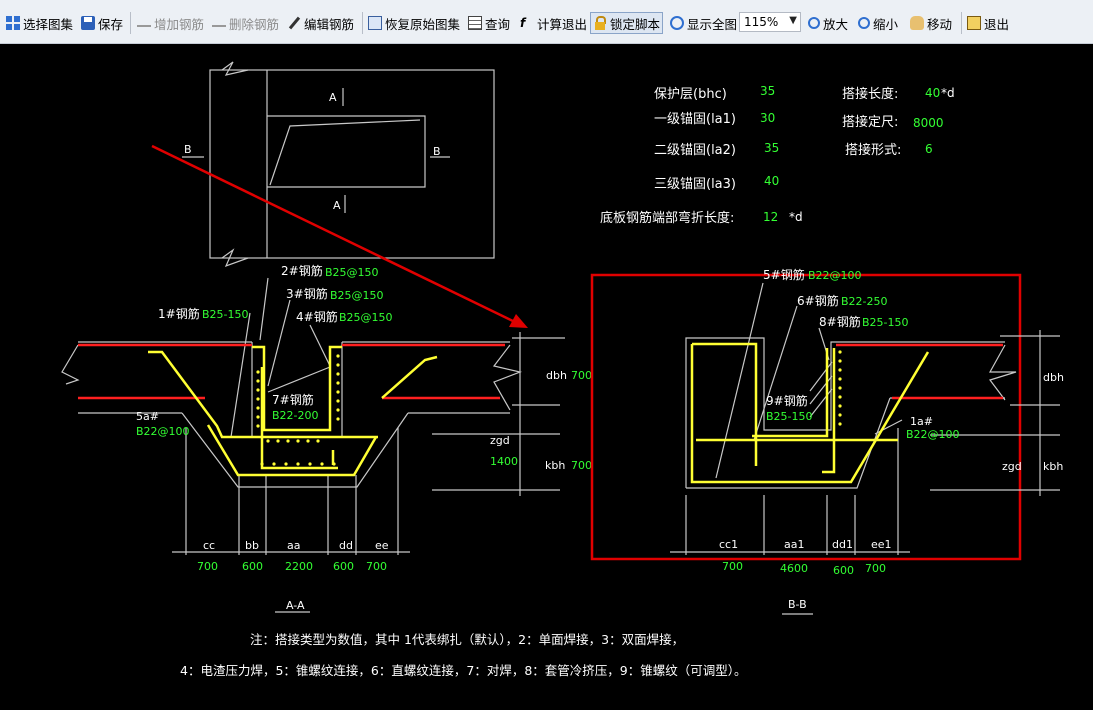 The height and width of the screenshot is (710, 1093). What do you see at coordinates (357, 295) in the screenshot?
I see `rebar3-spec: B25@150` at bounding box center [357, 295].